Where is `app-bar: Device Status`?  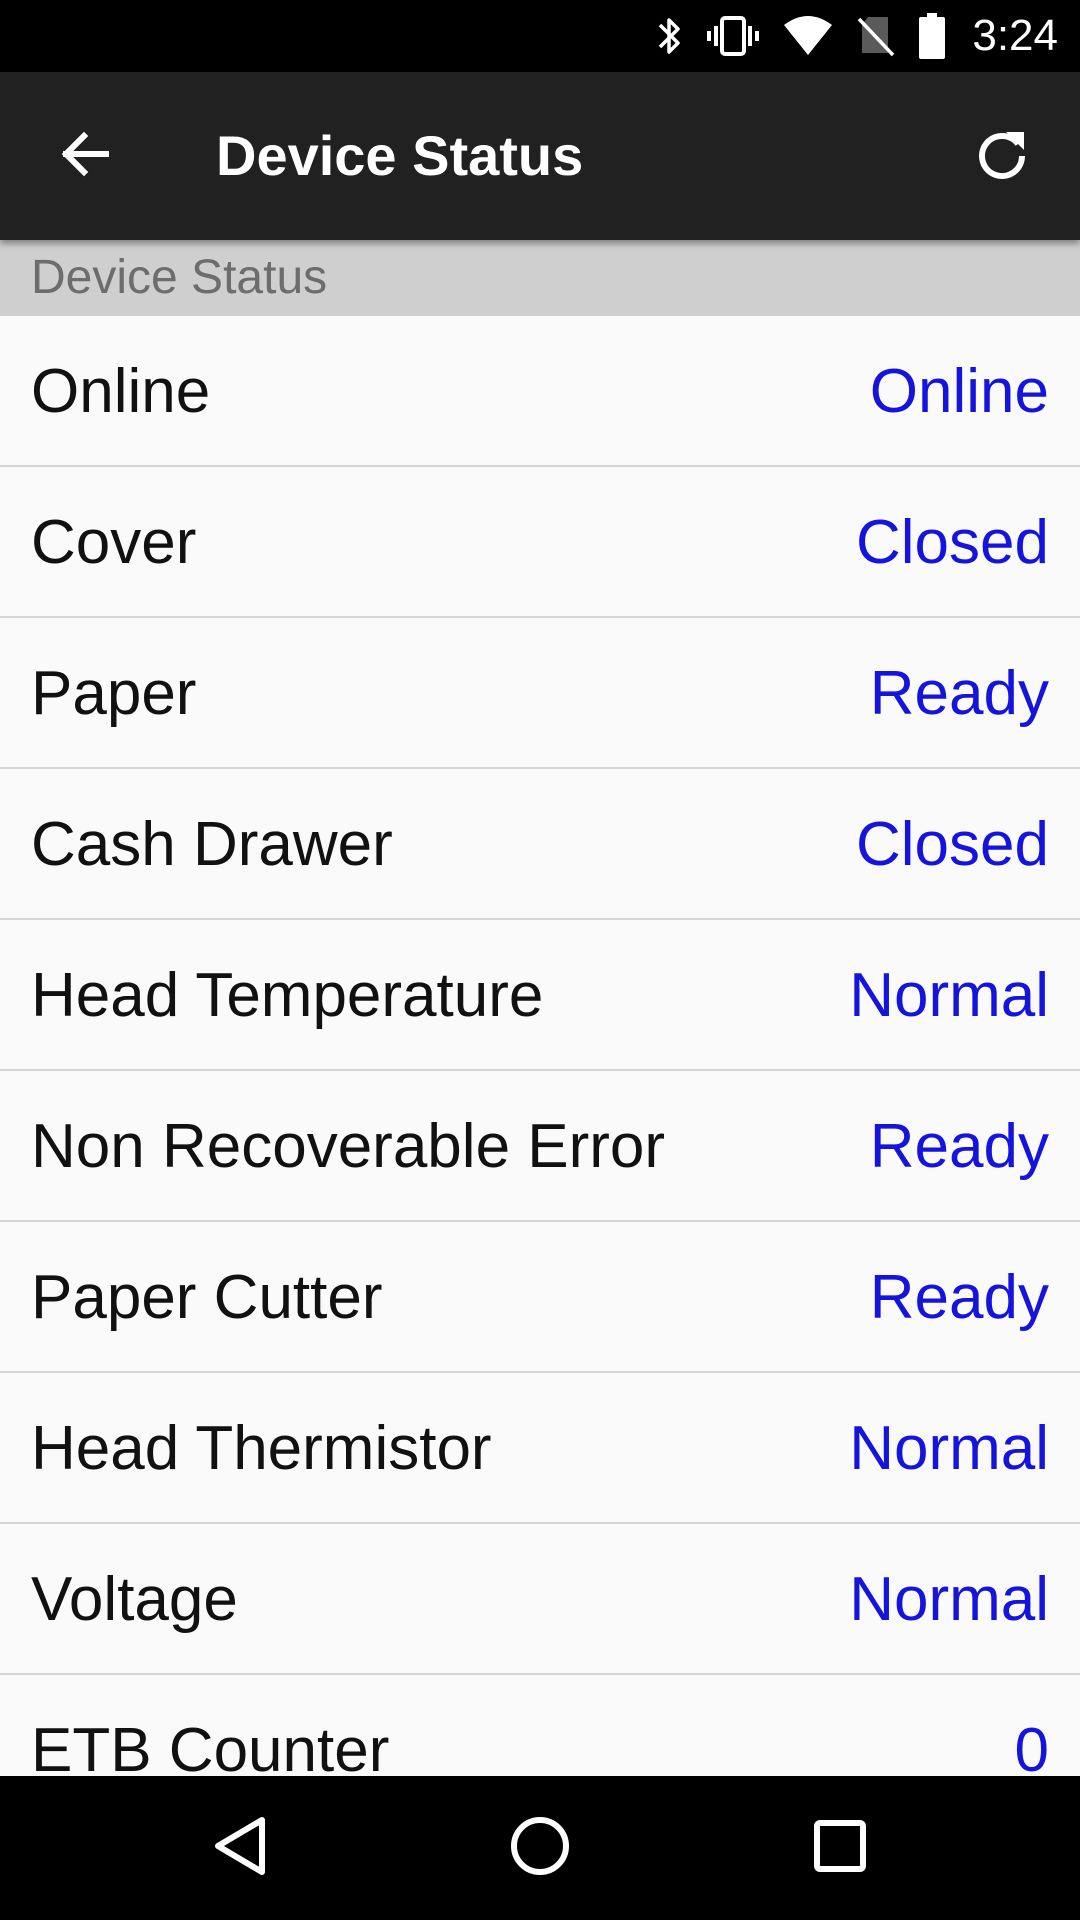
app-bar: Device Status is located at coordinates (540, 156).